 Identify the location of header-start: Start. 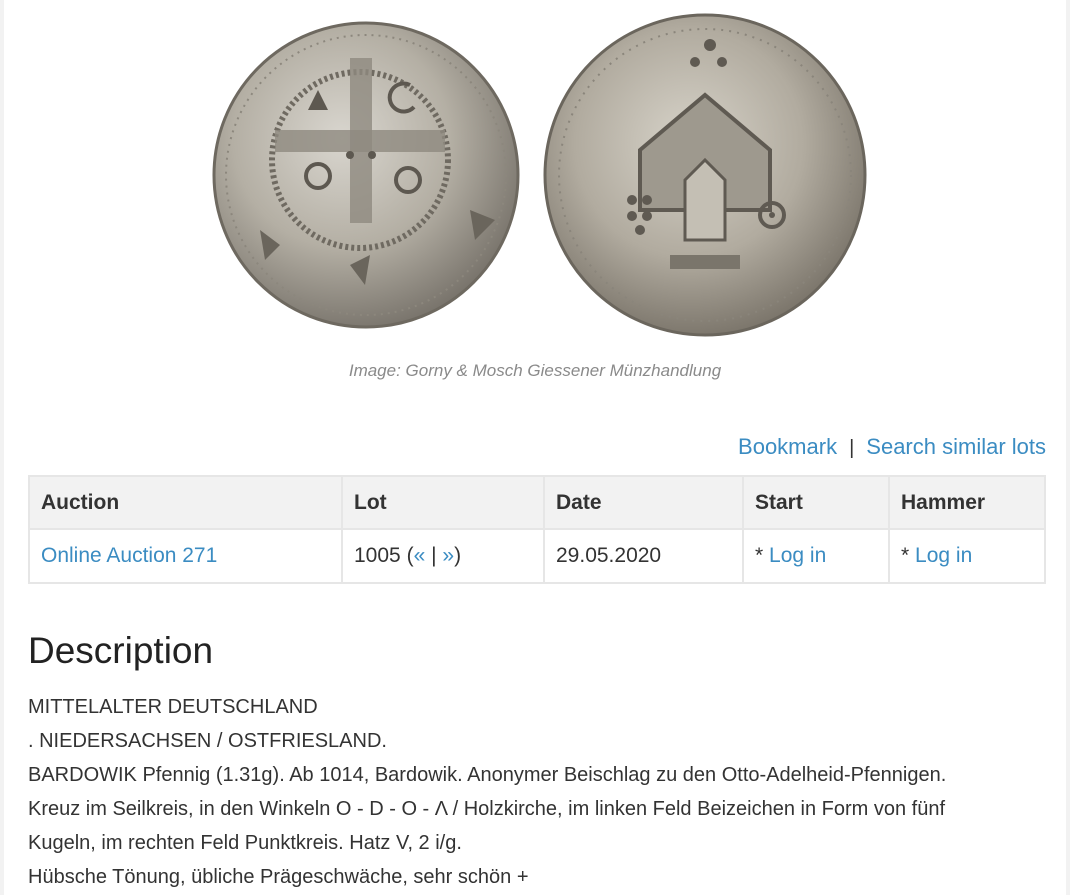
(816, 502).